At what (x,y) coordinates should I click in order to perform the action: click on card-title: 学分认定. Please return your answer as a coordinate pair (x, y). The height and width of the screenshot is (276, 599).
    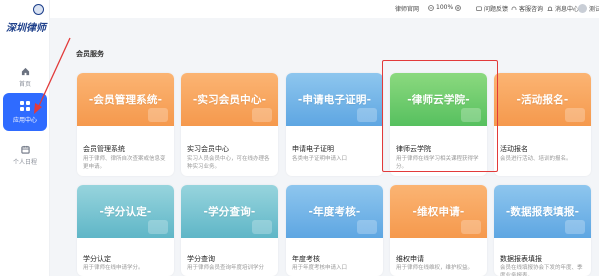
    Looking at the image, I should click on (97, 259).